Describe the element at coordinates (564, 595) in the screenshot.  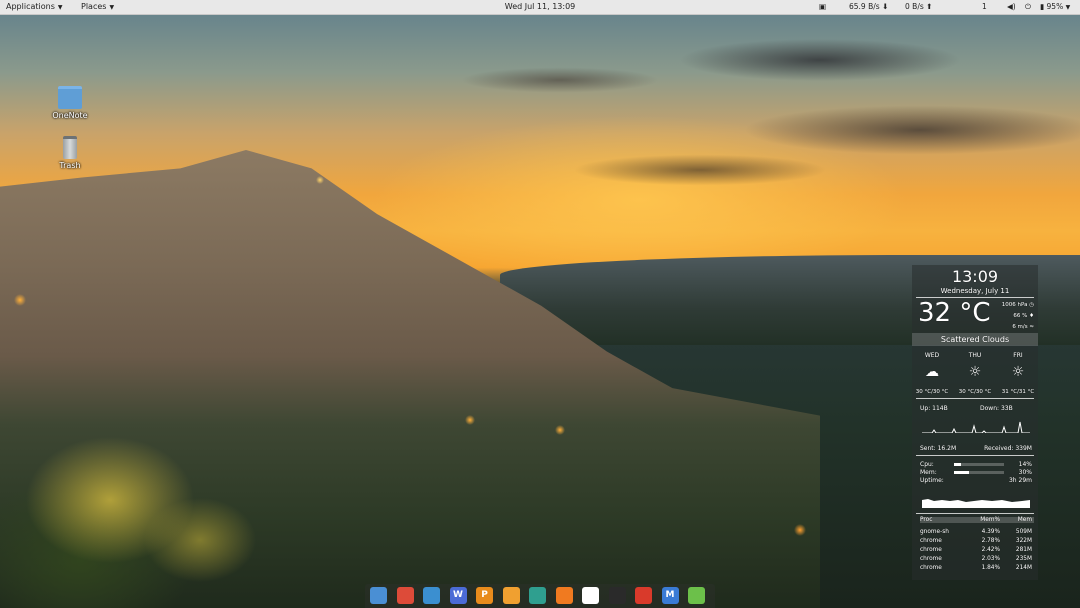
I see `slides-icon` at that location.